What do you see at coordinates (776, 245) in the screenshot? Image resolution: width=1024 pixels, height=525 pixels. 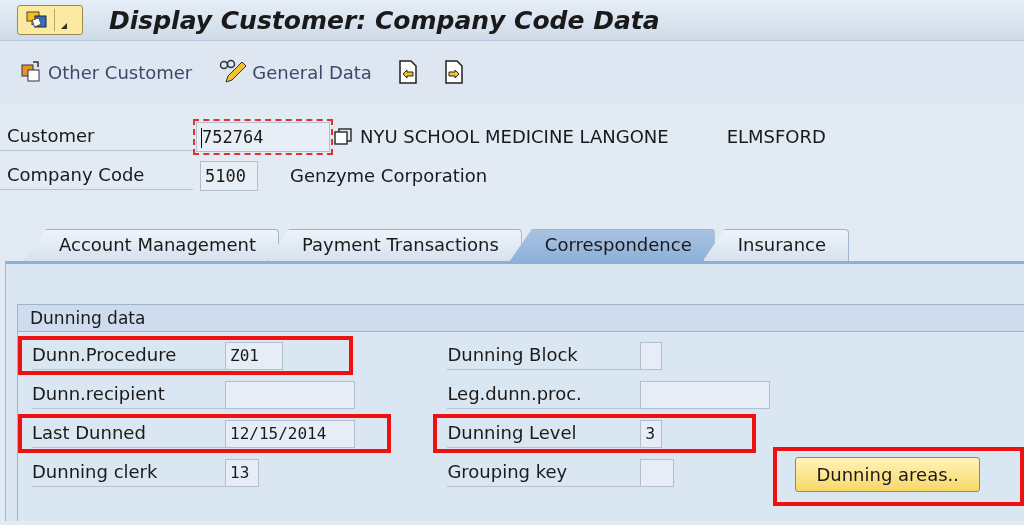 I see `tab: Insurance` at bounding box center [776, 245].